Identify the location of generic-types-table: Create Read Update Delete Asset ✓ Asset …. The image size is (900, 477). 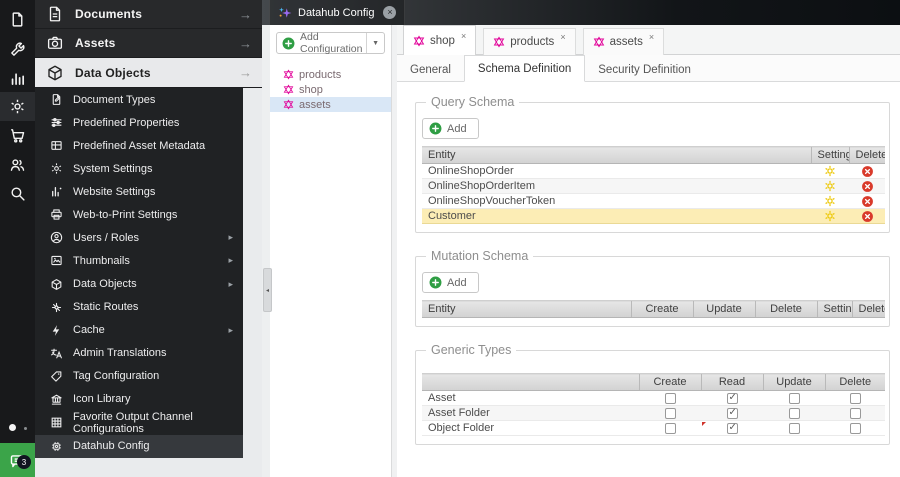
(653, 404).